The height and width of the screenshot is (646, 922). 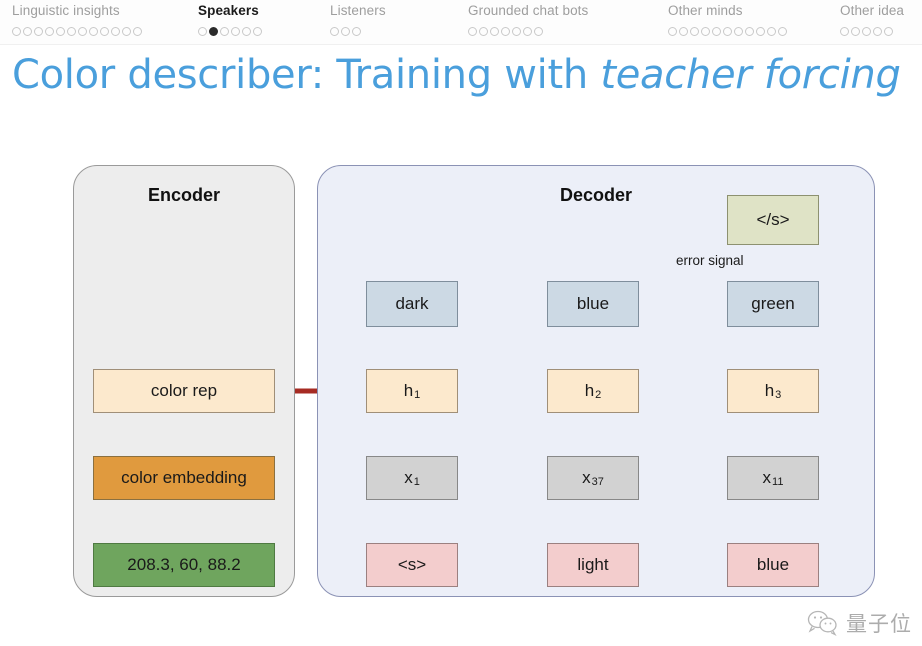 What do you see at coordinates (586, 477) in the screenshot?
I see `node-embedding-2-base: x` at bounding box center [586, 477].